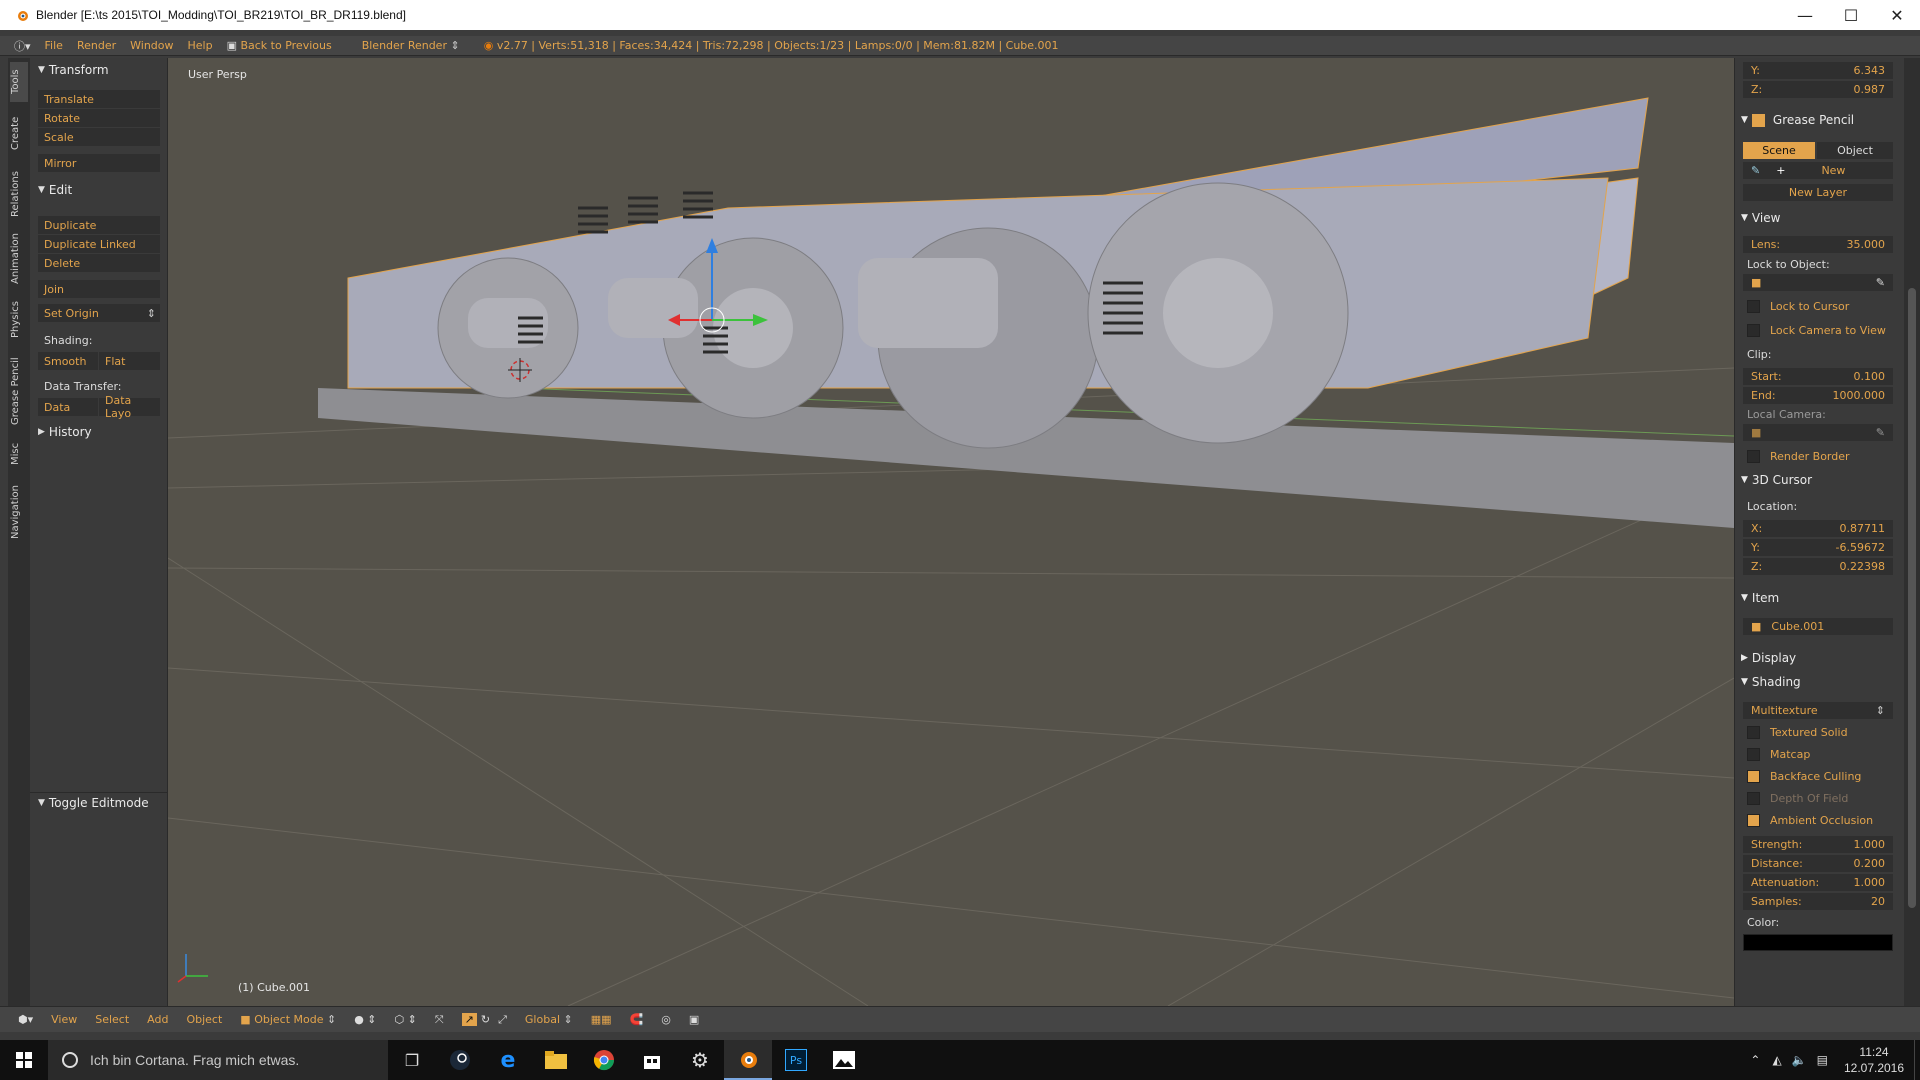 The image size is (1920, 1080). I want to click on duplicate-linked-button: Duplicate Linked, so click(99, 244).